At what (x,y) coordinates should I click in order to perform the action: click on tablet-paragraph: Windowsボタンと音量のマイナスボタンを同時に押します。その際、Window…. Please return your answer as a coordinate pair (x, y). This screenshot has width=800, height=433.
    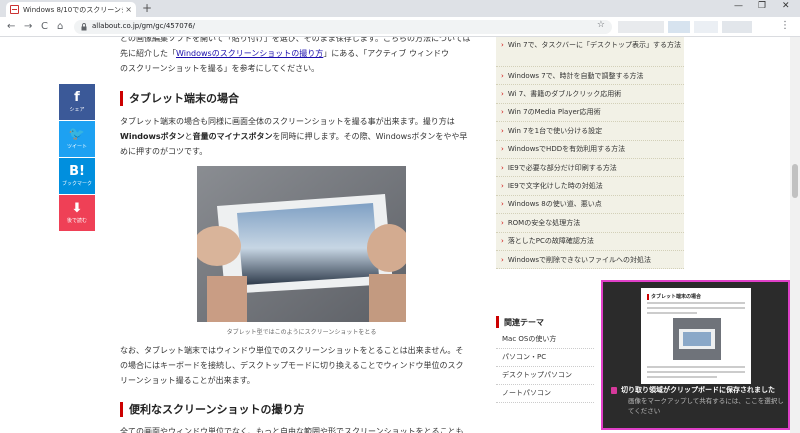
    Looking at the image, I should click on (293, 136).